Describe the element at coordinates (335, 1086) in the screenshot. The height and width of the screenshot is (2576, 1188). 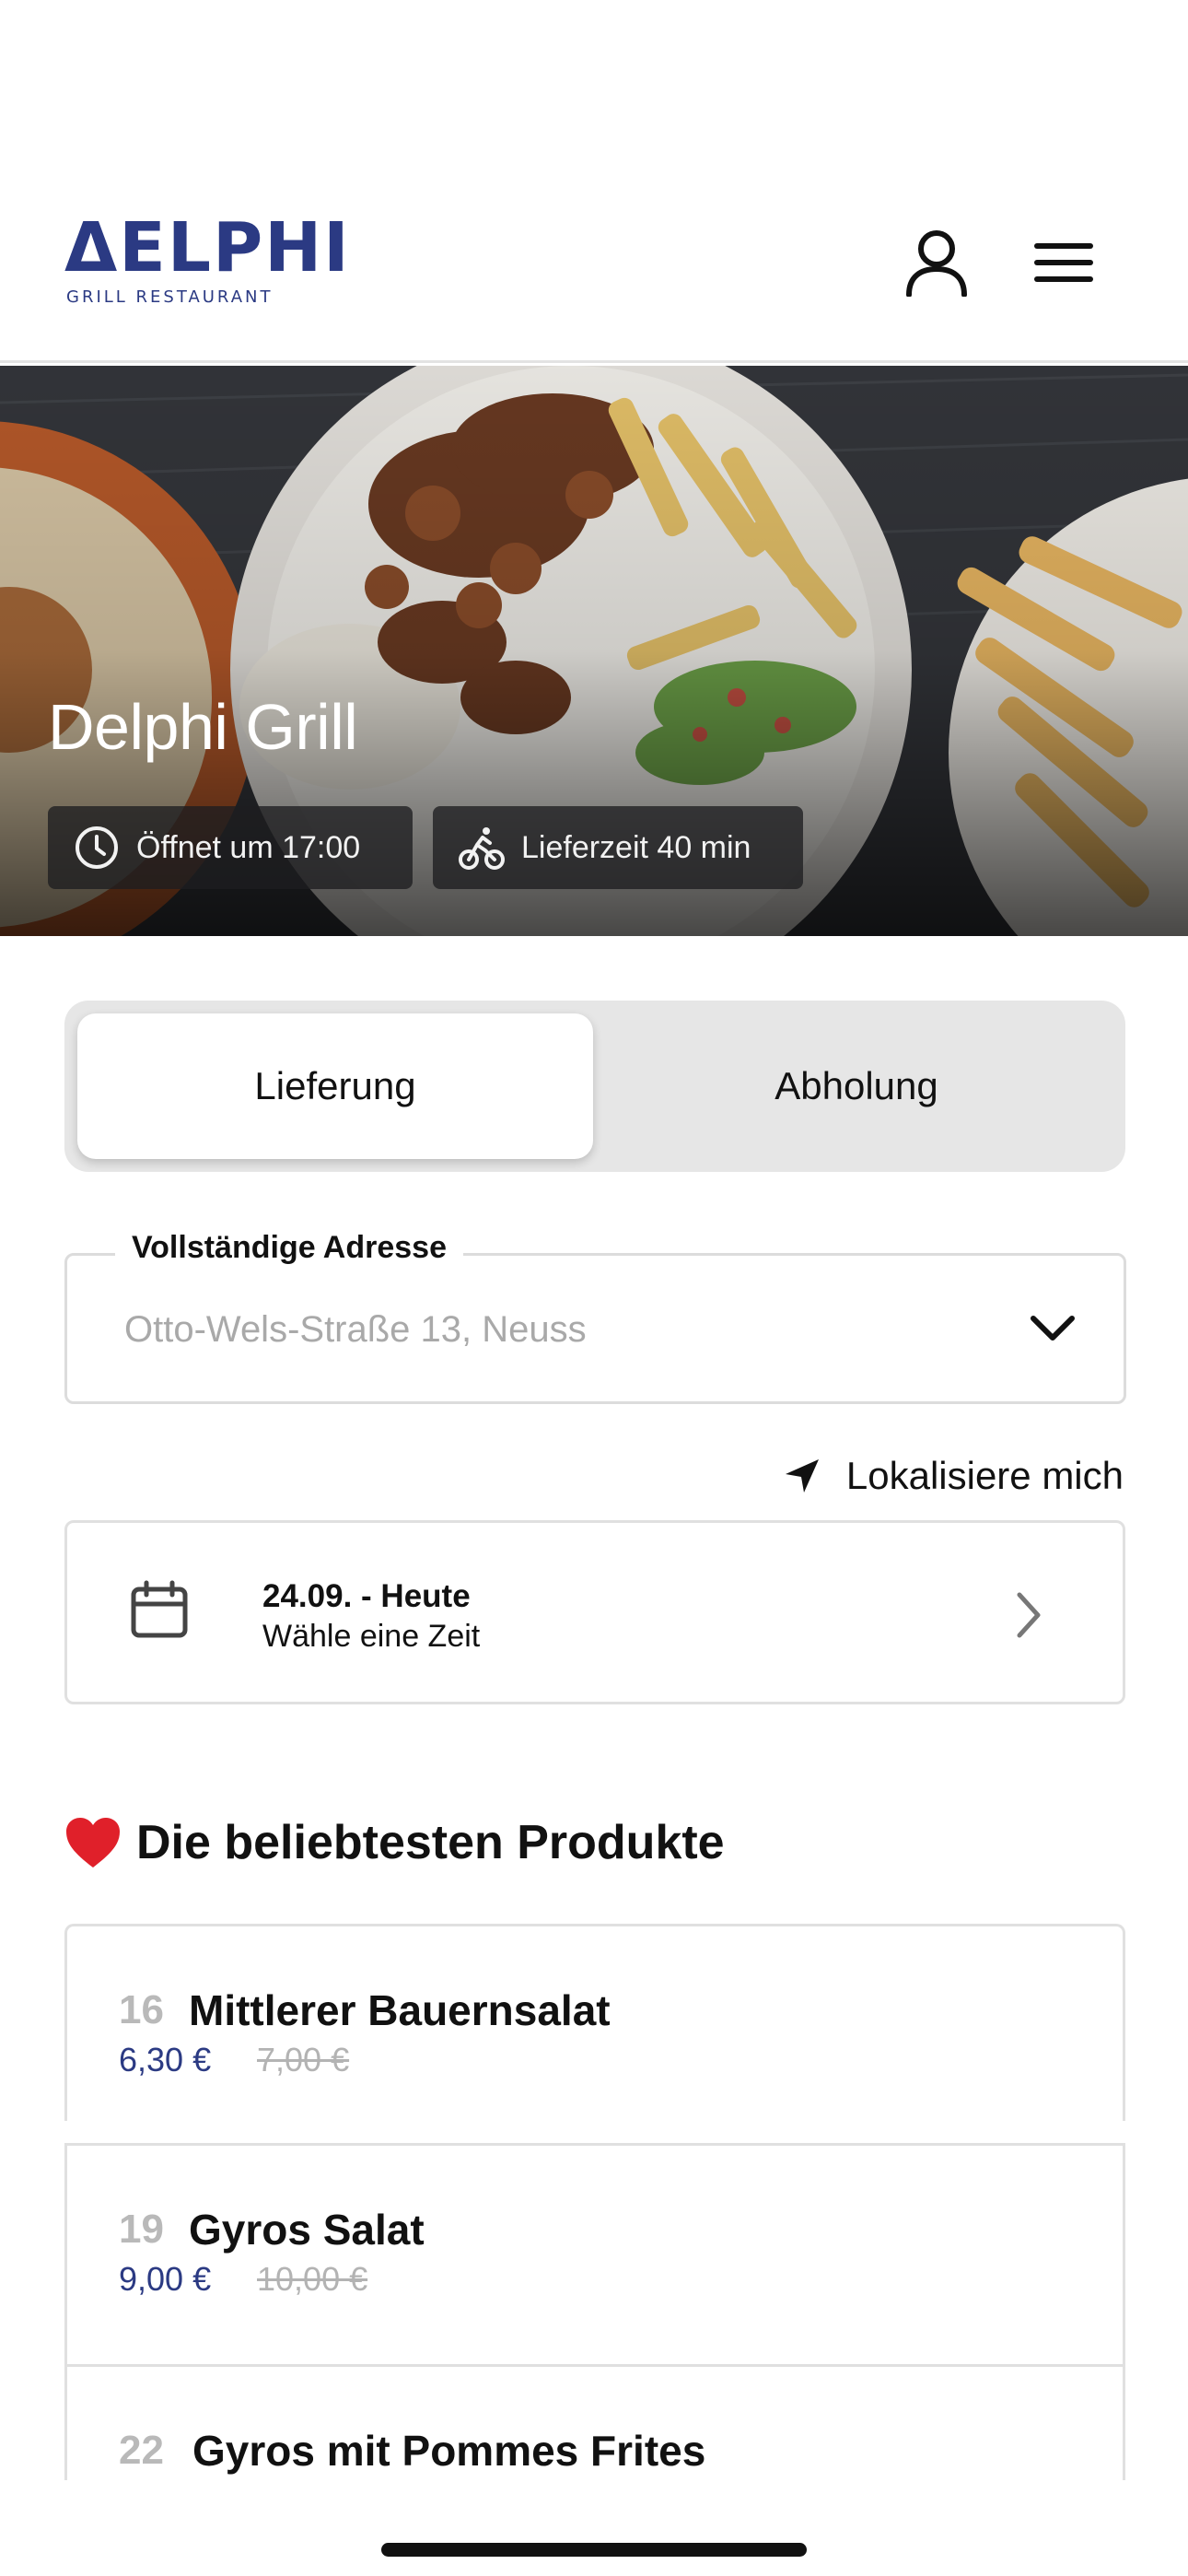
I see `tab-delivery: Lieferung` at that location.